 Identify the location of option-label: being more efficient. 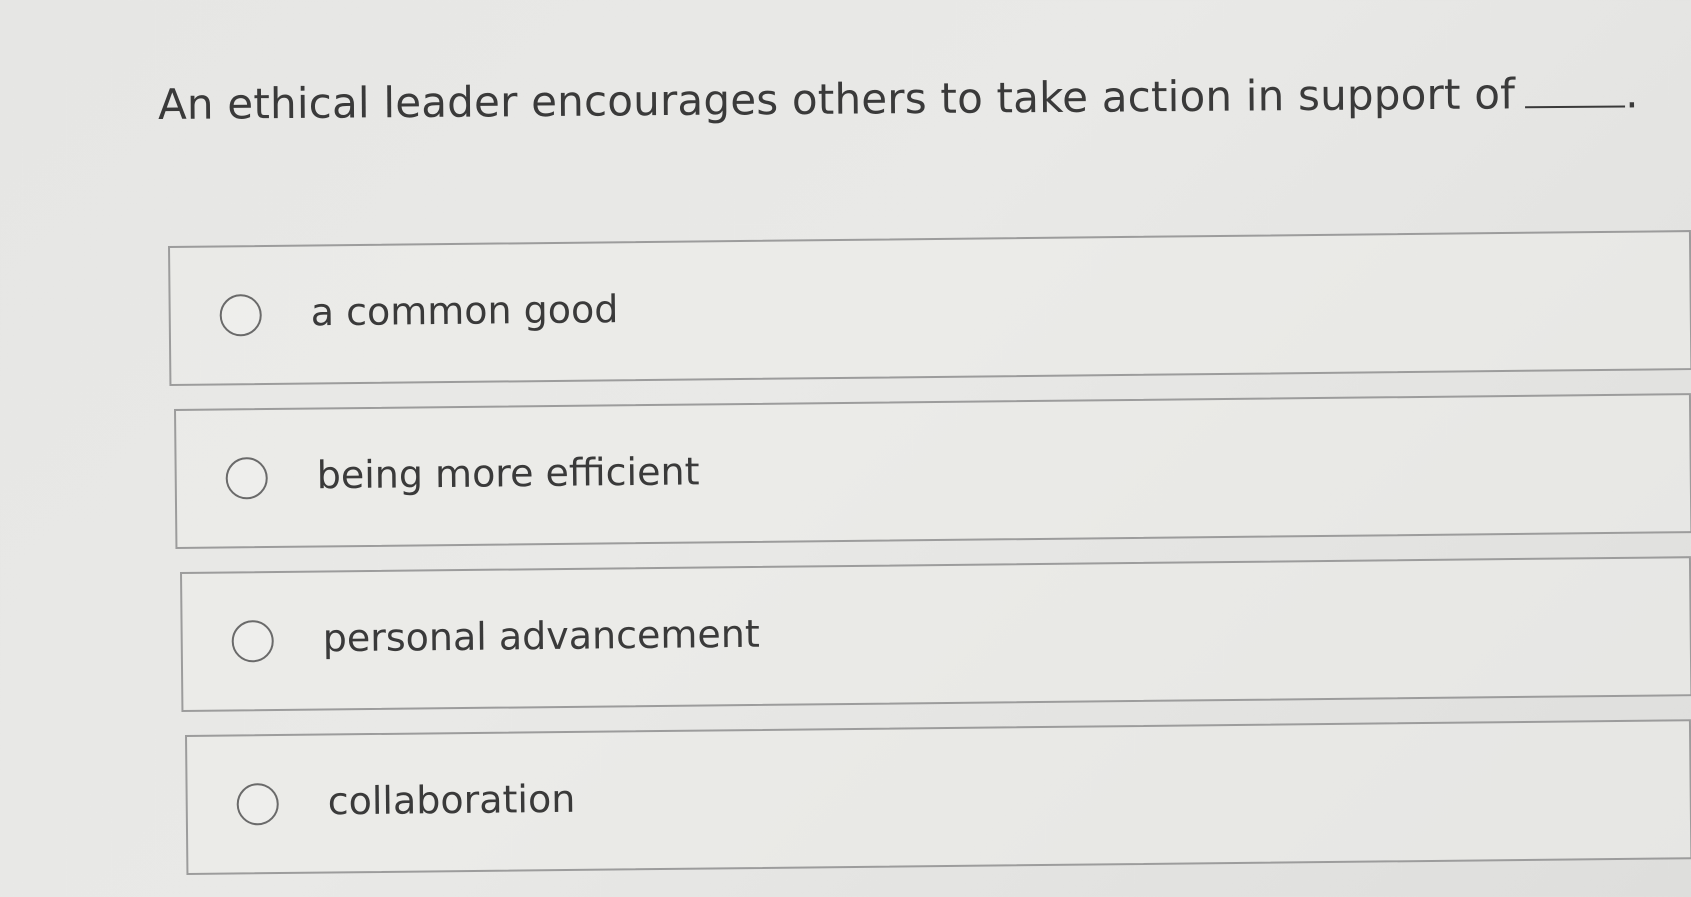
(508, 473).